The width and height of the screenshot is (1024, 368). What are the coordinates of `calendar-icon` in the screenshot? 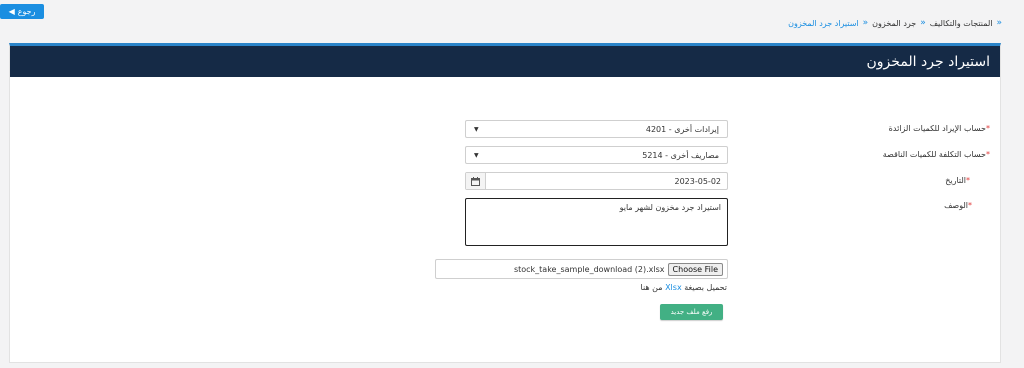 It's located at (476, 181).